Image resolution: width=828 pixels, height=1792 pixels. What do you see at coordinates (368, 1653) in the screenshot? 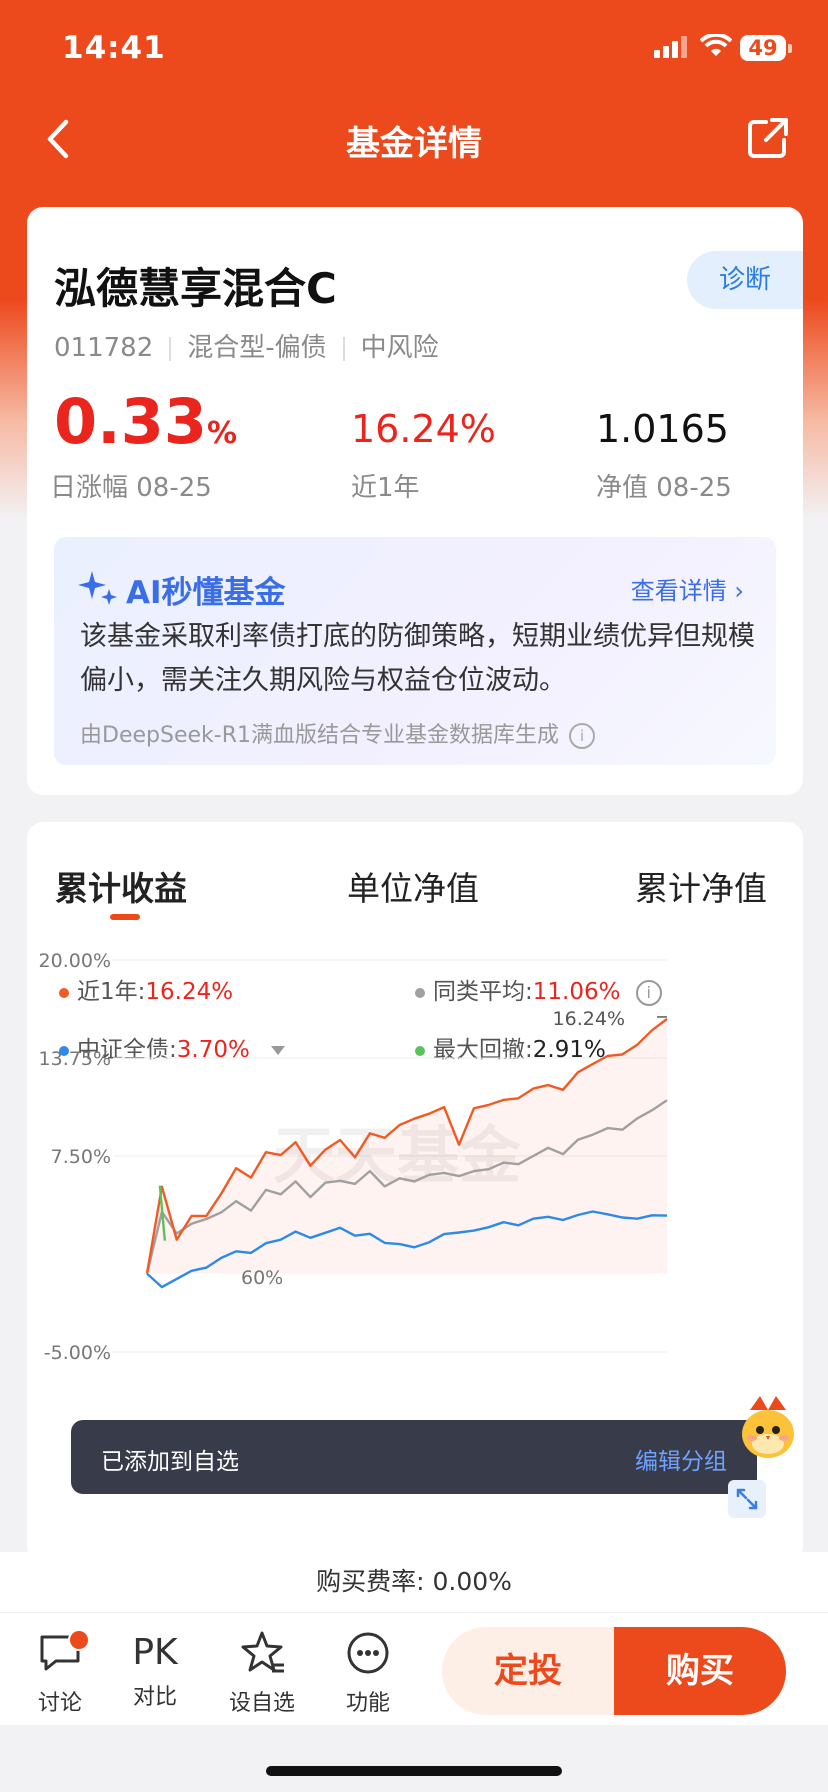
I see `more-icon` at bounding box center [368, 1653].